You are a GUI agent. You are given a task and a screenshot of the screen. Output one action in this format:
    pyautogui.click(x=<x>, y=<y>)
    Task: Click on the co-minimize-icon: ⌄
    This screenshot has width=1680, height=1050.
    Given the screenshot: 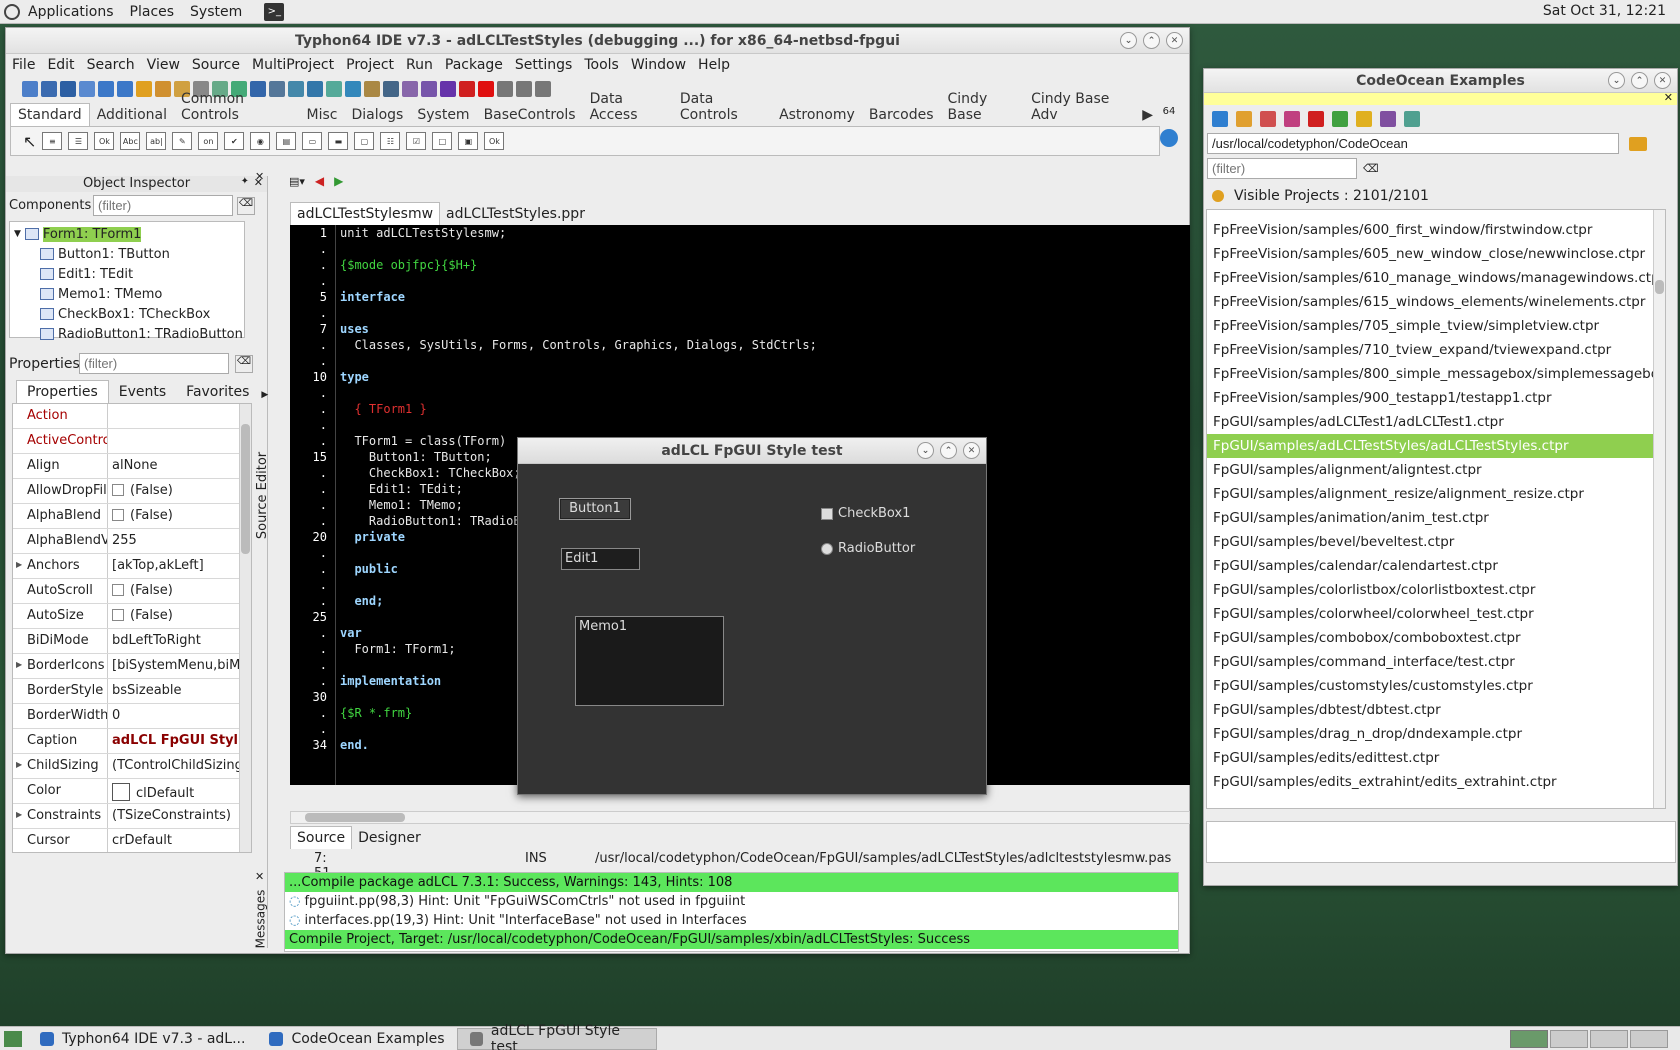 What is the action you would take?
    pyautogui.click(x=1616, y=80)
    